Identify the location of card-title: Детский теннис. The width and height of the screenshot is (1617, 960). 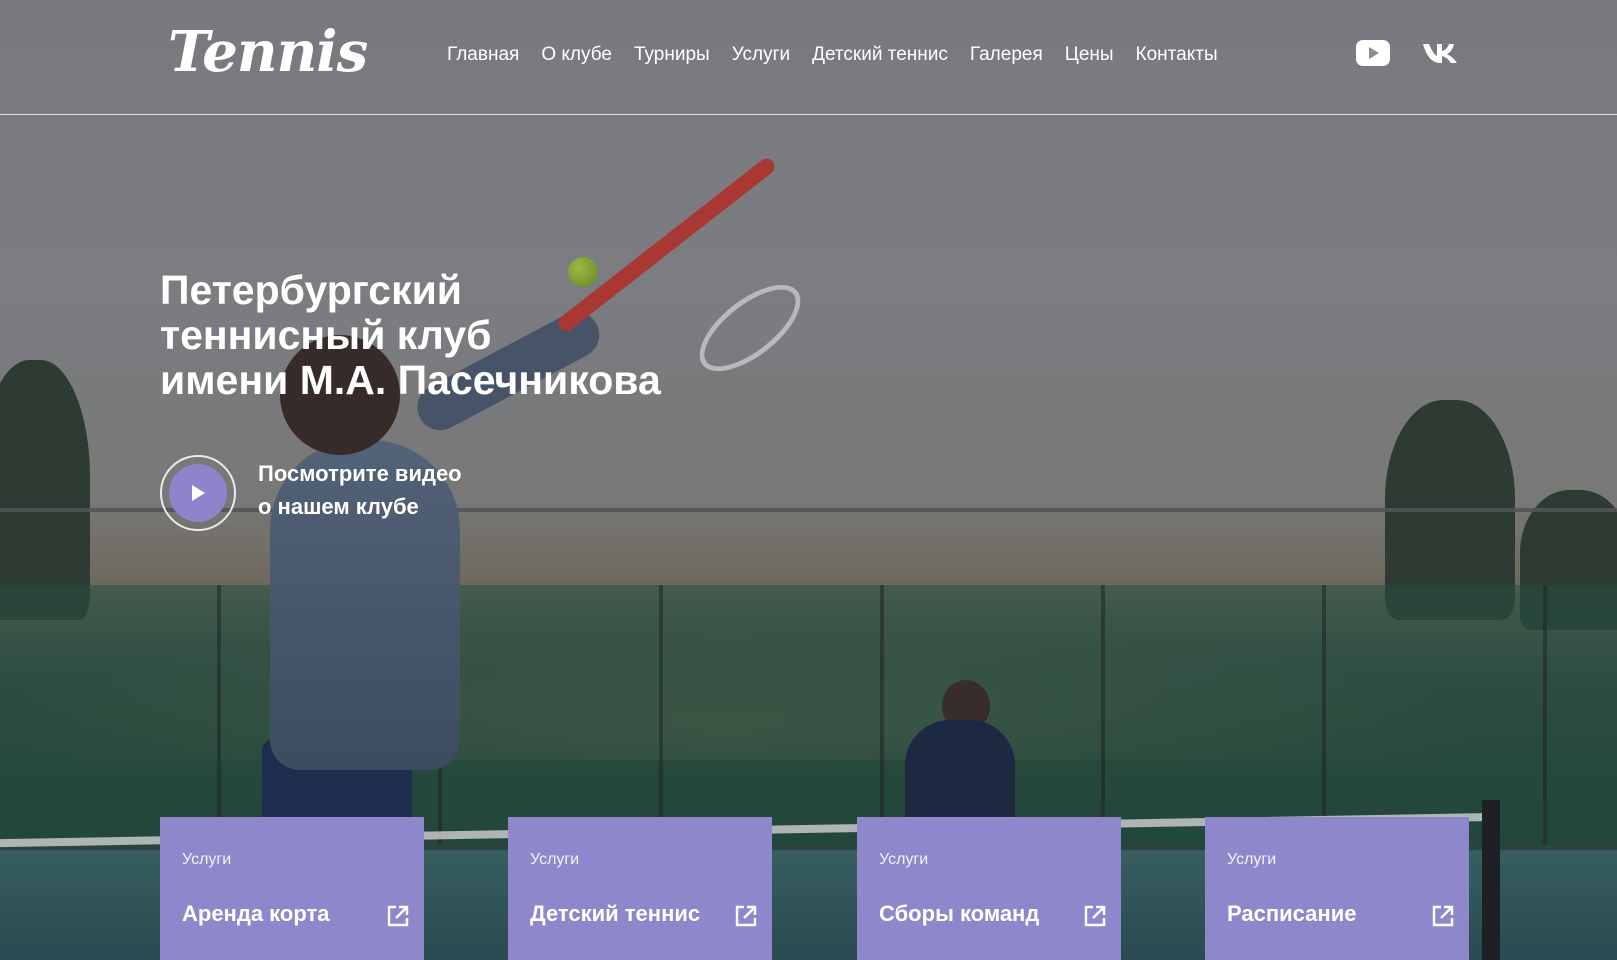
(615, 913).